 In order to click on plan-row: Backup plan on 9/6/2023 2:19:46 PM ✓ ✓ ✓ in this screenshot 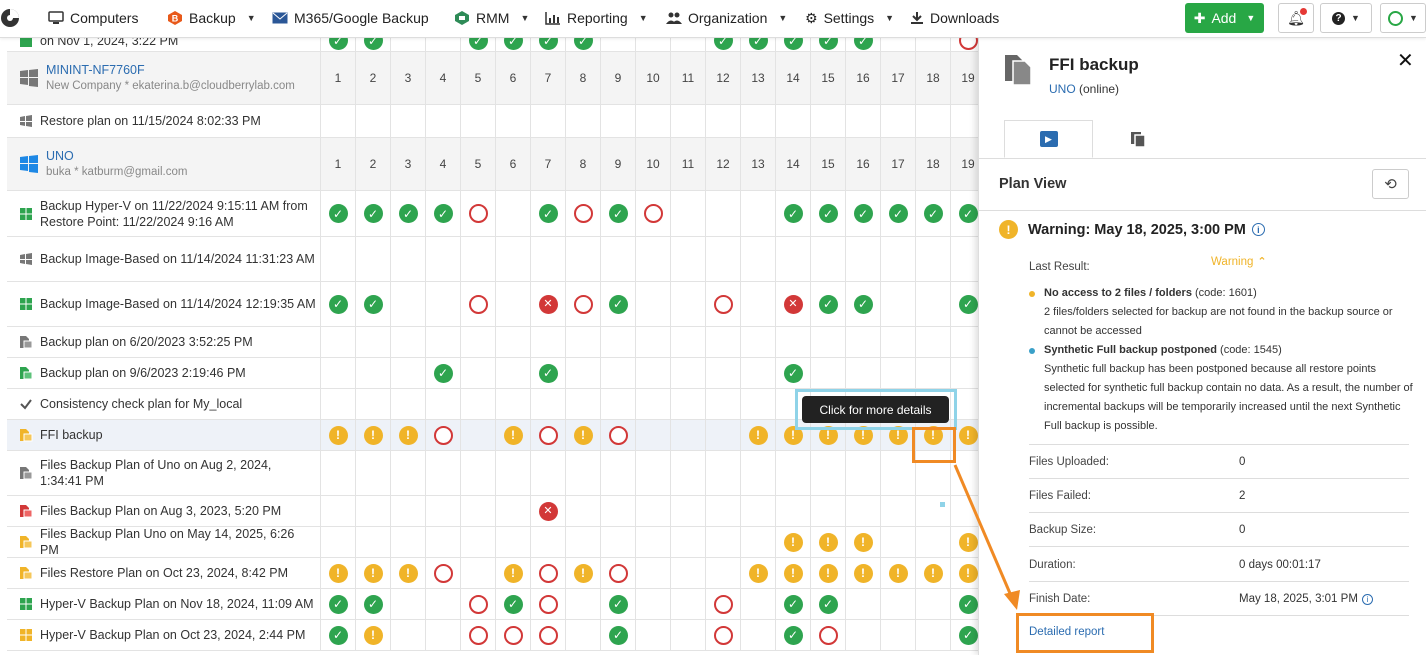, I will do `click(497, 373)`.